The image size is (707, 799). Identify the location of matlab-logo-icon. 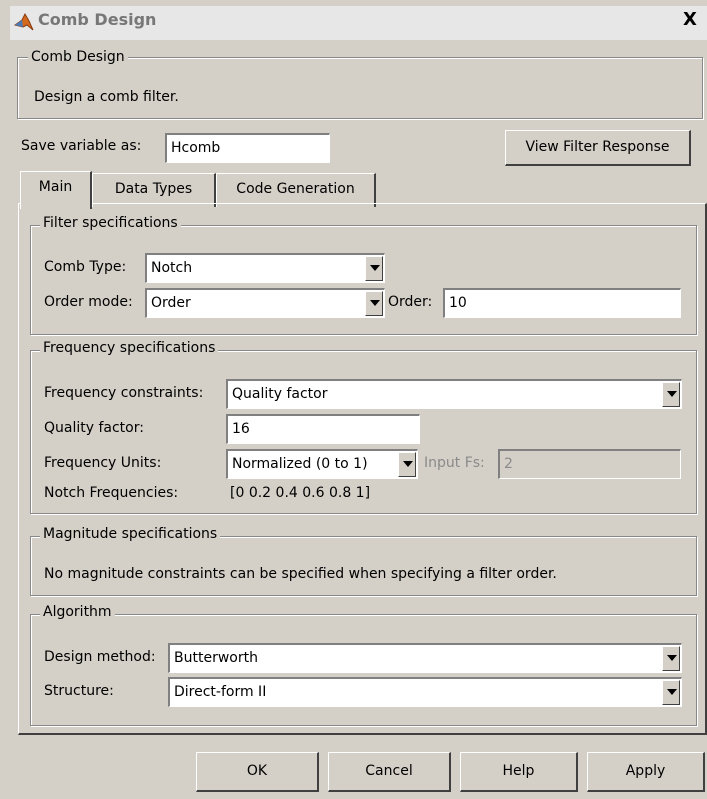
(24, 21).